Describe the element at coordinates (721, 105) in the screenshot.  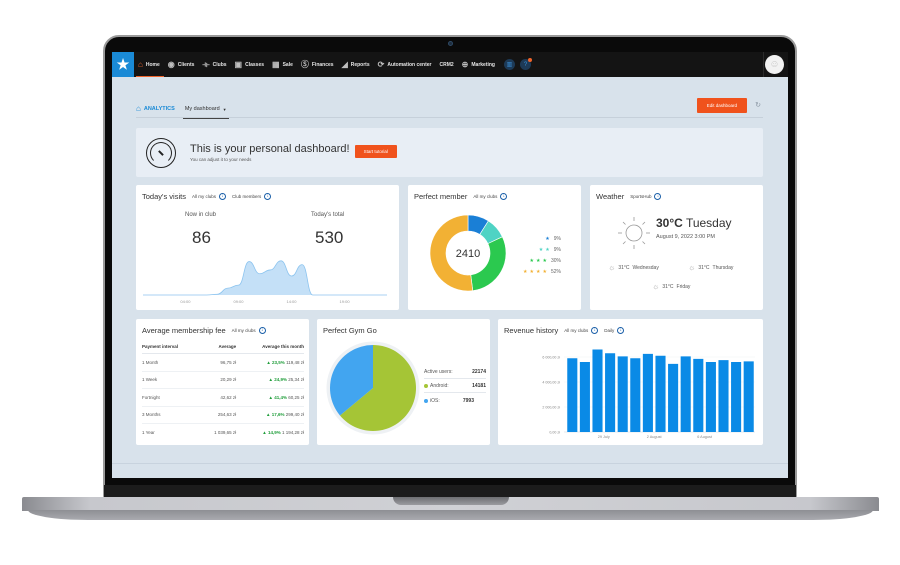
I see `edit-dashboard-button: Edit dashboard` at that location.